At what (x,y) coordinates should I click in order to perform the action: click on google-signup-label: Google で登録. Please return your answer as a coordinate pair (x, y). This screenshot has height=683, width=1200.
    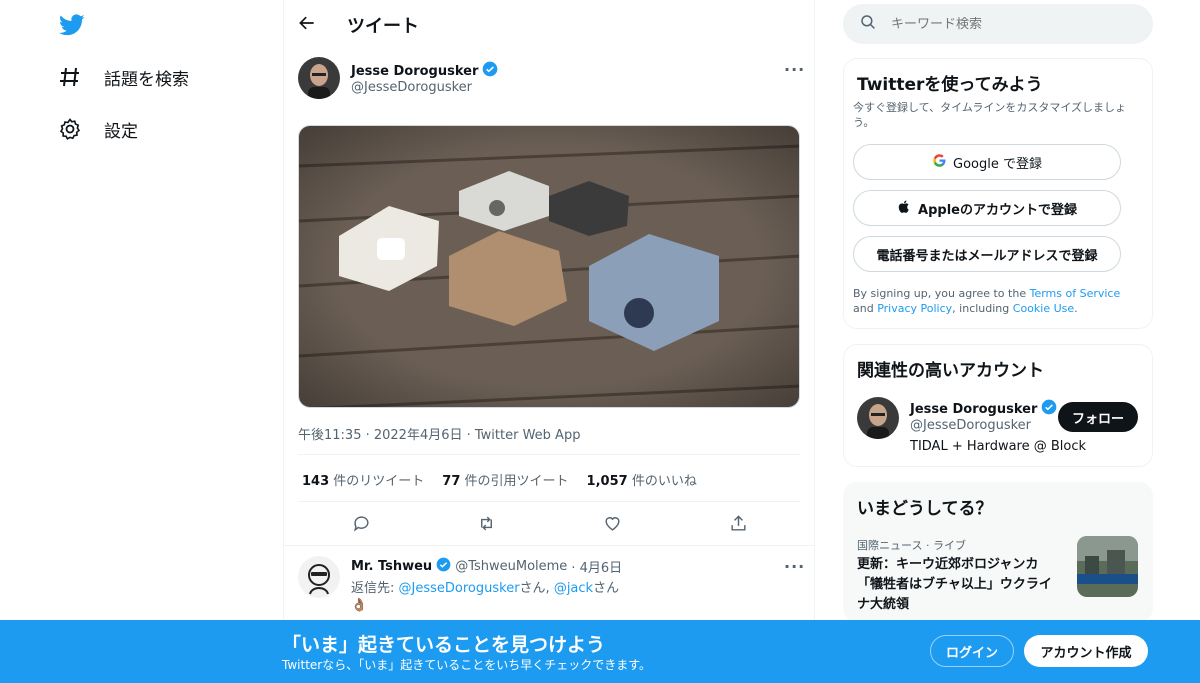
    Looking at the image, I should click on (997, 164).